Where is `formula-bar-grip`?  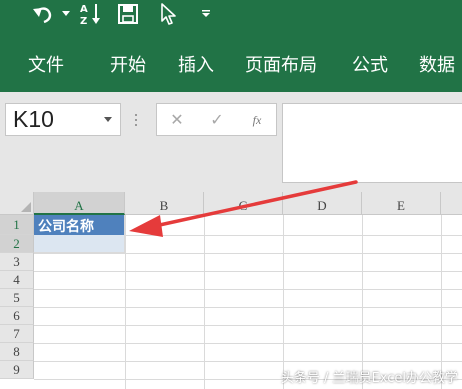
formula-bar-grip is located at coordinates (136, 121).